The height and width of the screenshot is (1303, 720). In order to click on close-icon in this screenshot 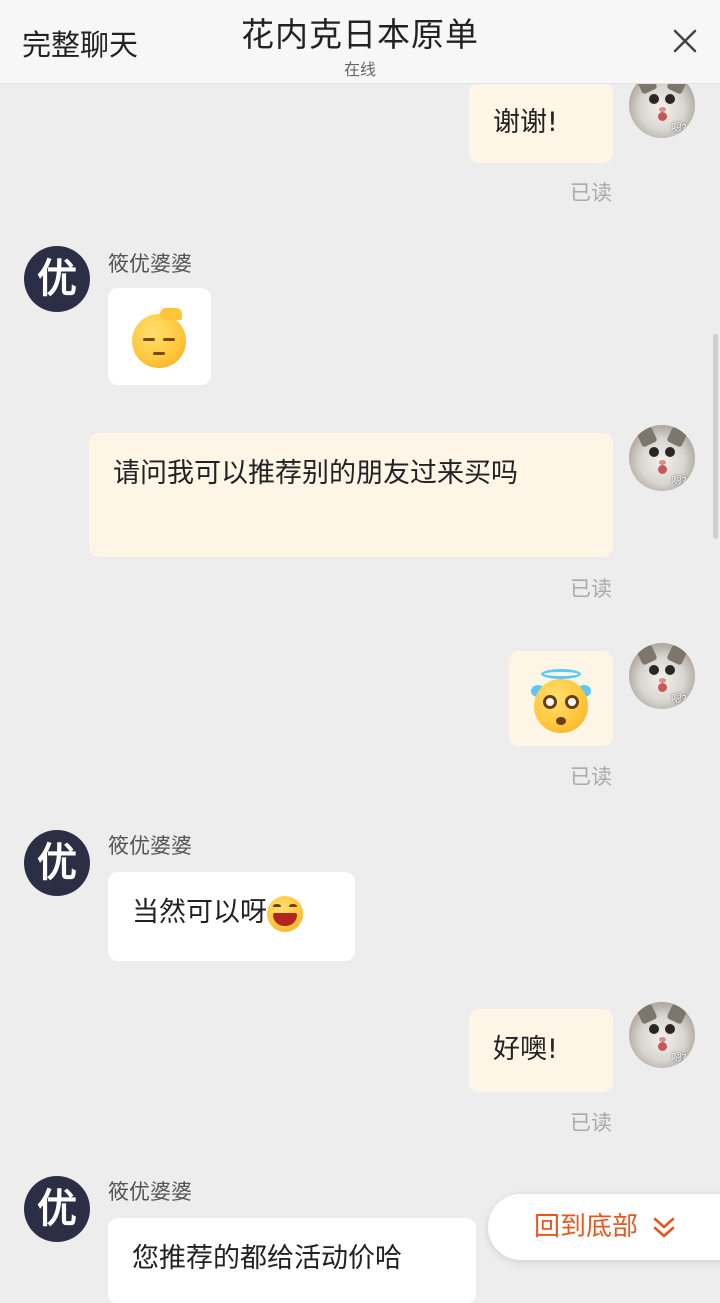, I will do `click(685, 41)`.